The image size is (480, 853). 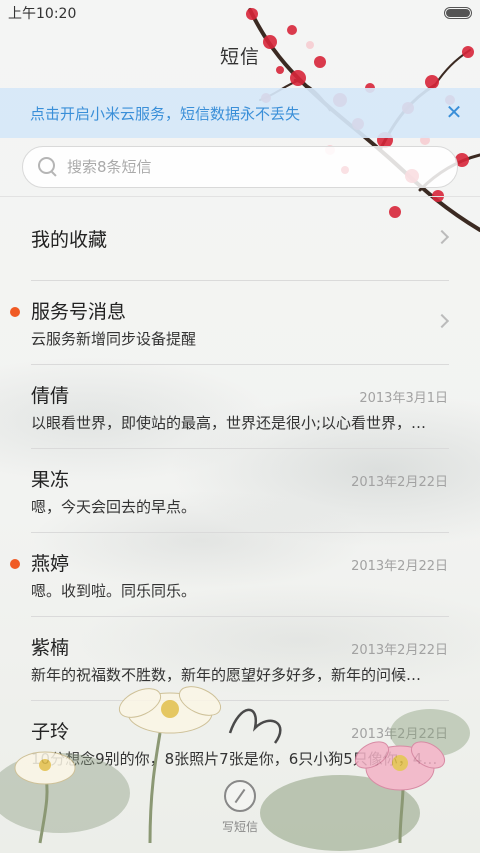 What do you see at coordinates (403, 398) in the screenshot?
I see `conversation-date: 2013年3月1日` at bounding box center [403, 398].